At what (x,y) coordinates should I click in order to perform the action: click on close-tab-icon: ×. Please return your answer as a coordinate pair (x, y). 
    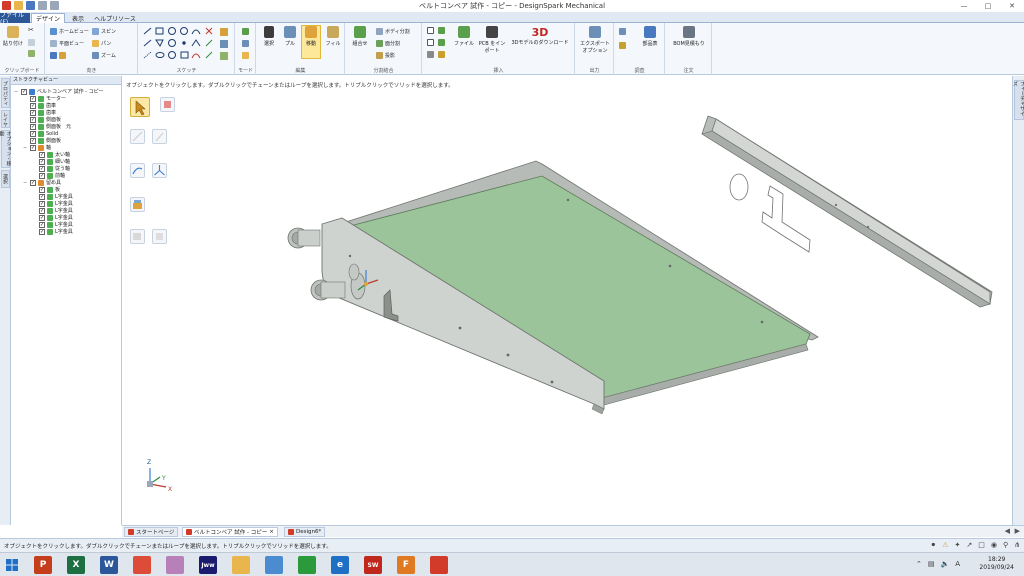
    Looking at the image, I should click on (271, 532).